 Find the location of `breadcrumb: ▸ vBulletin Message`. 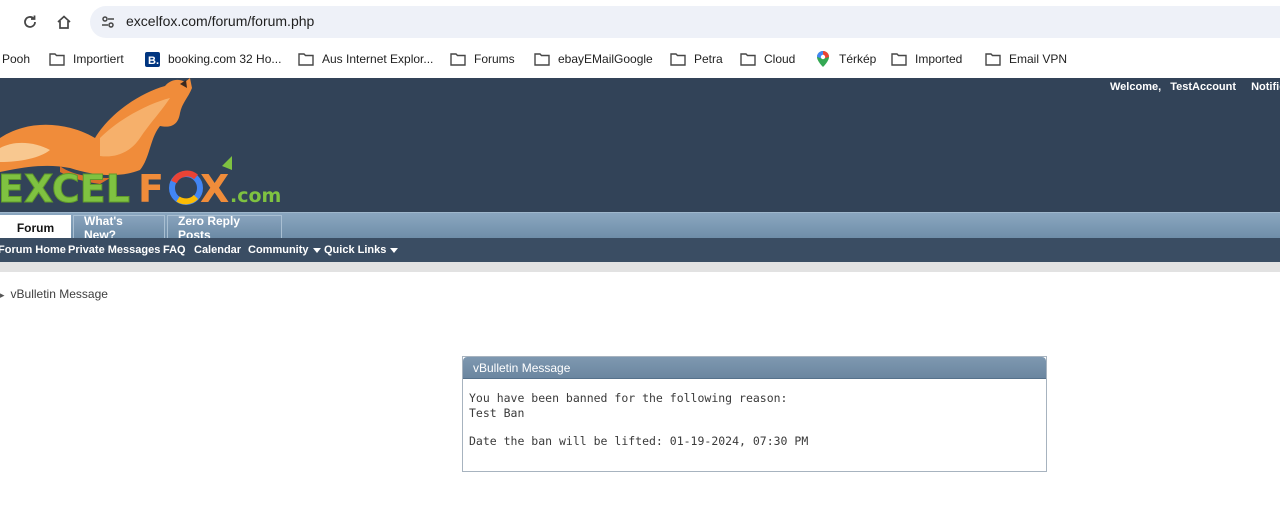

breadcrumb: ▸ vBulletin Message is located at coordinates (54, 294).